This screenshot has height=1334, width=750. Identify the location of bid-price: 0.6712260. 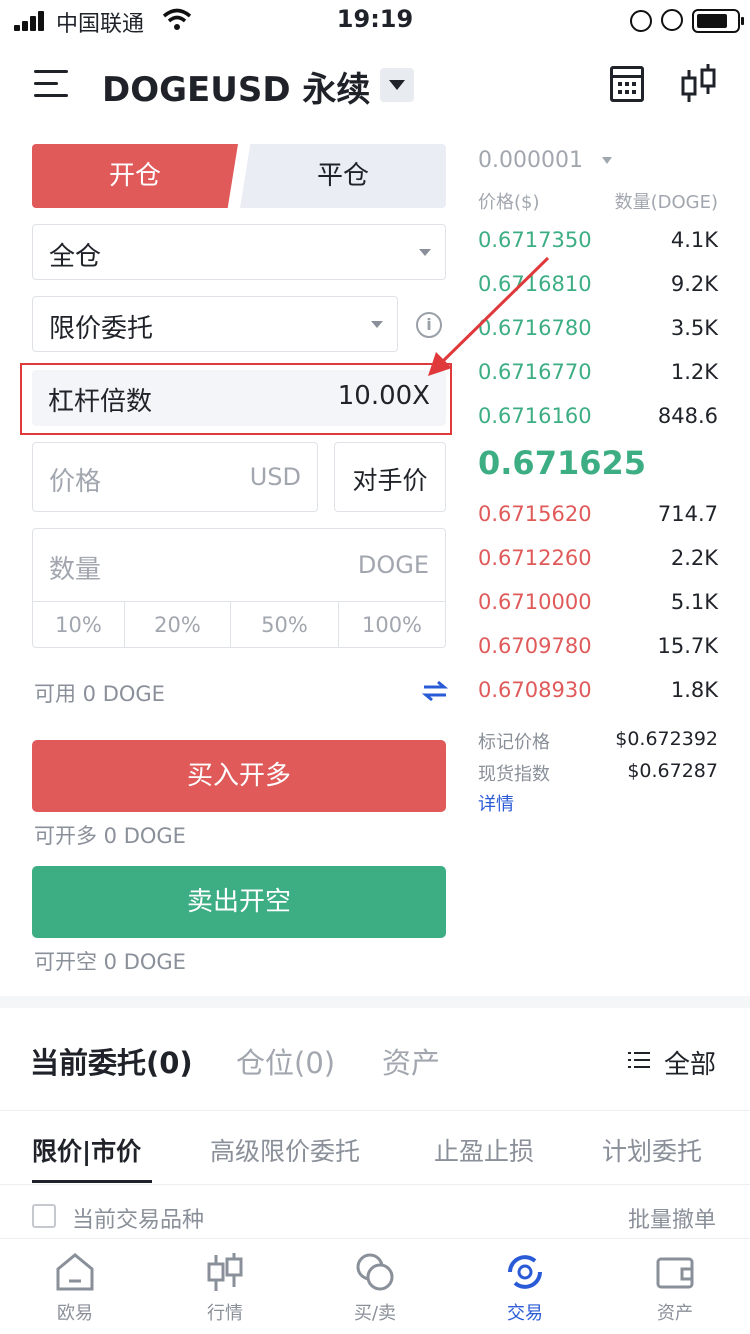
(535, 558).